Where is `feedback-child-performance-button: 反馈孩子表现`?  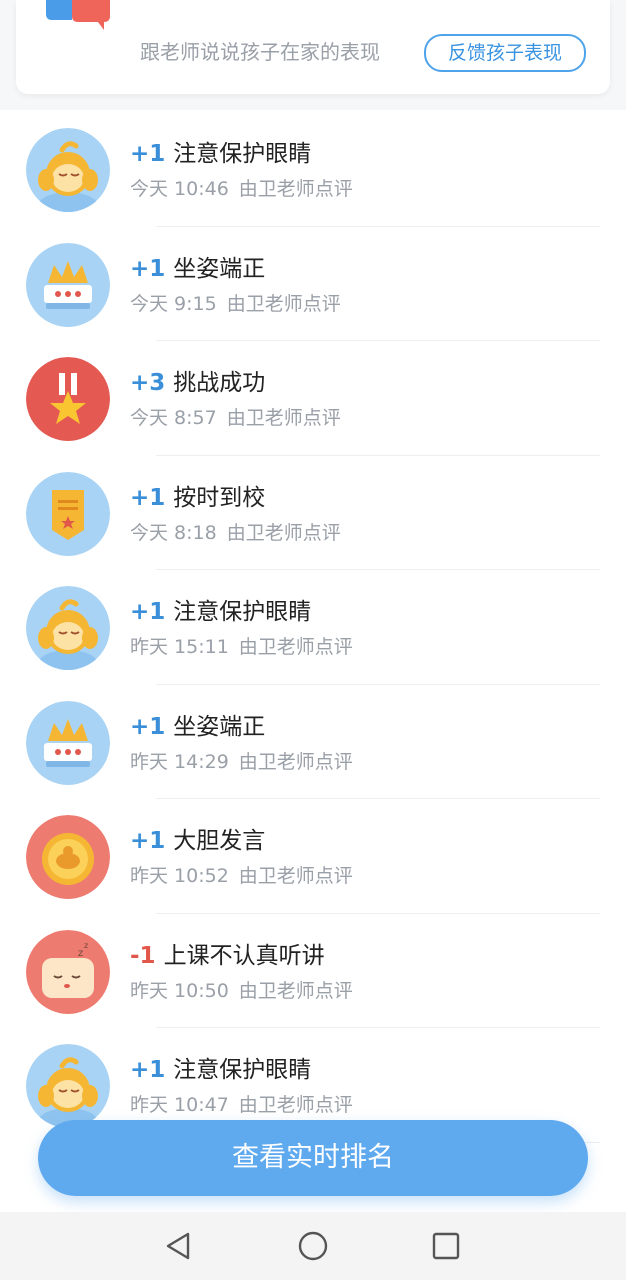 feedback-child-performance-button: 反馈孩子表现 is located at coordinates (505, 53).